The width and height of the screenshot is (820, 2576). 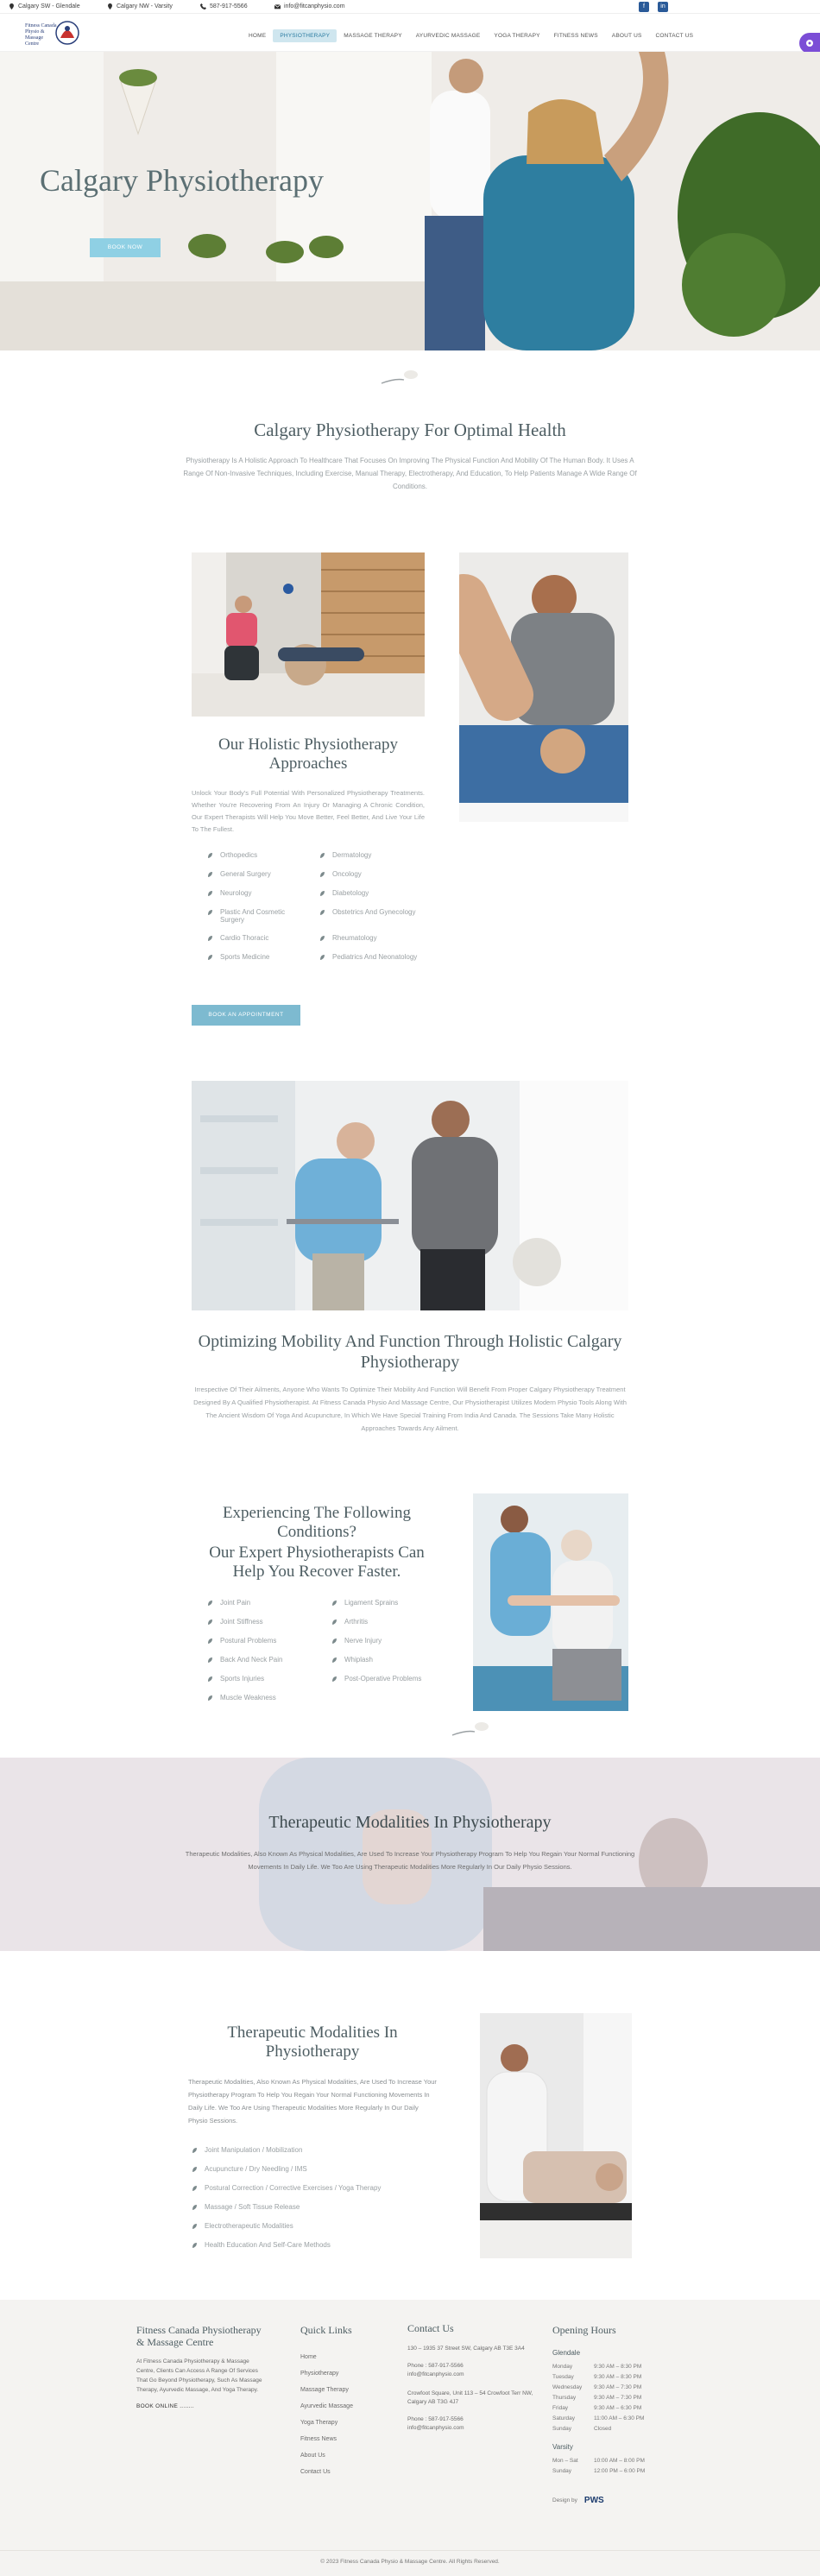 I want to click on book-now-button: BOOK NOW, so click(x=125, y=247).